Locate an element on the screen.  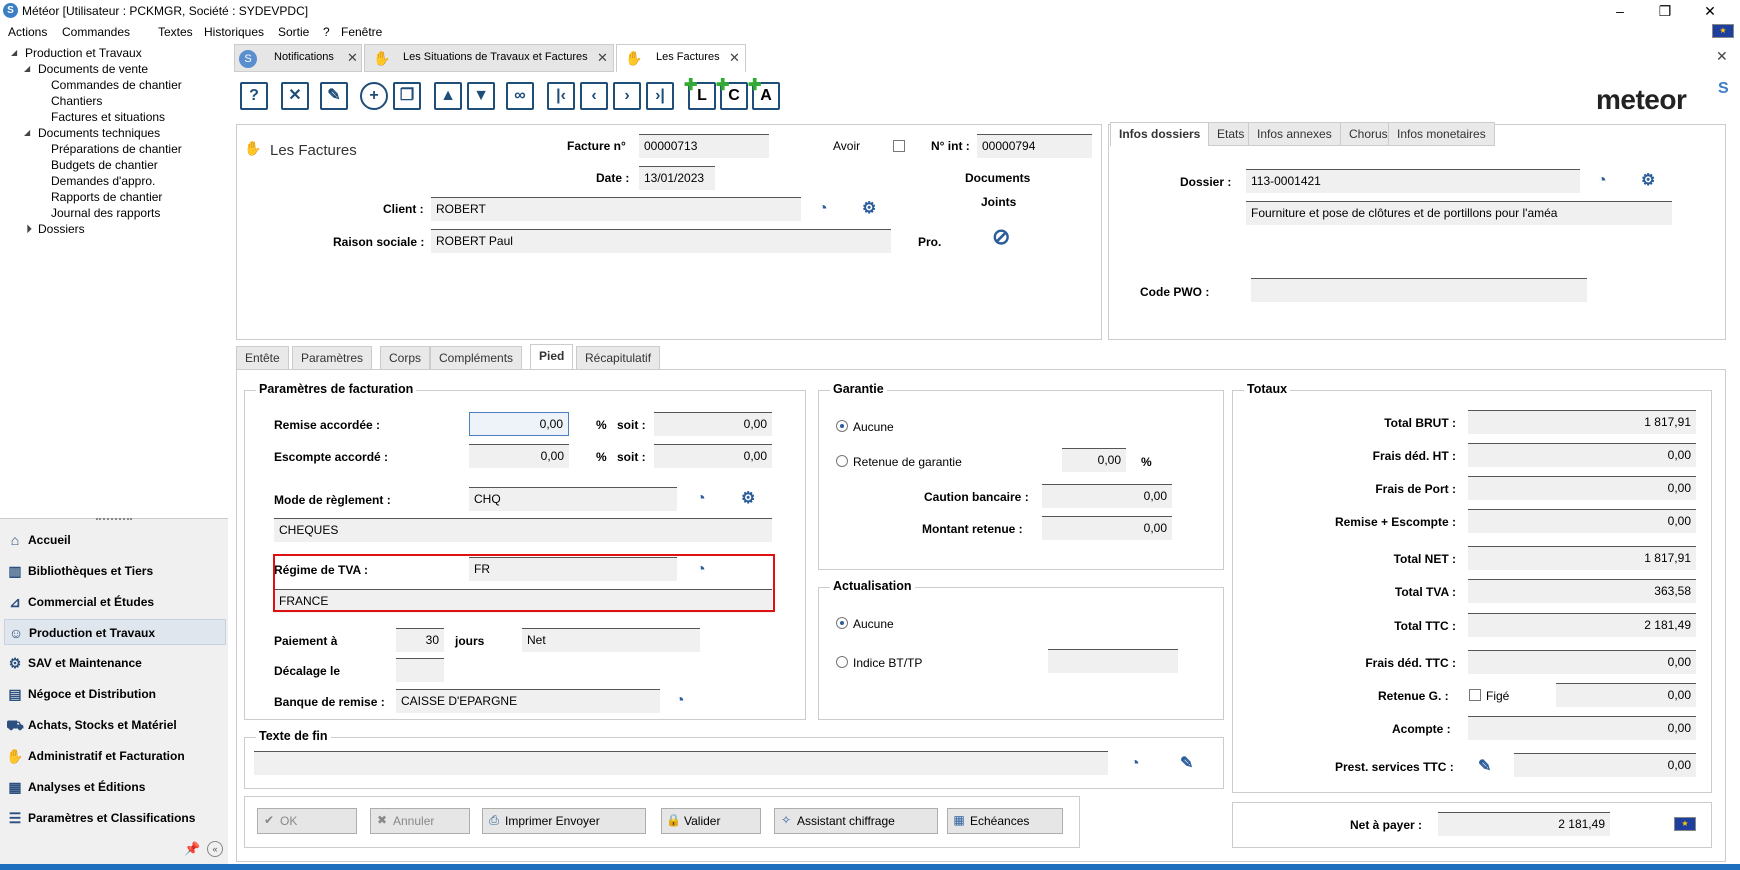
mode-reglement-field: CHQ is located at coordinates (573, 499).